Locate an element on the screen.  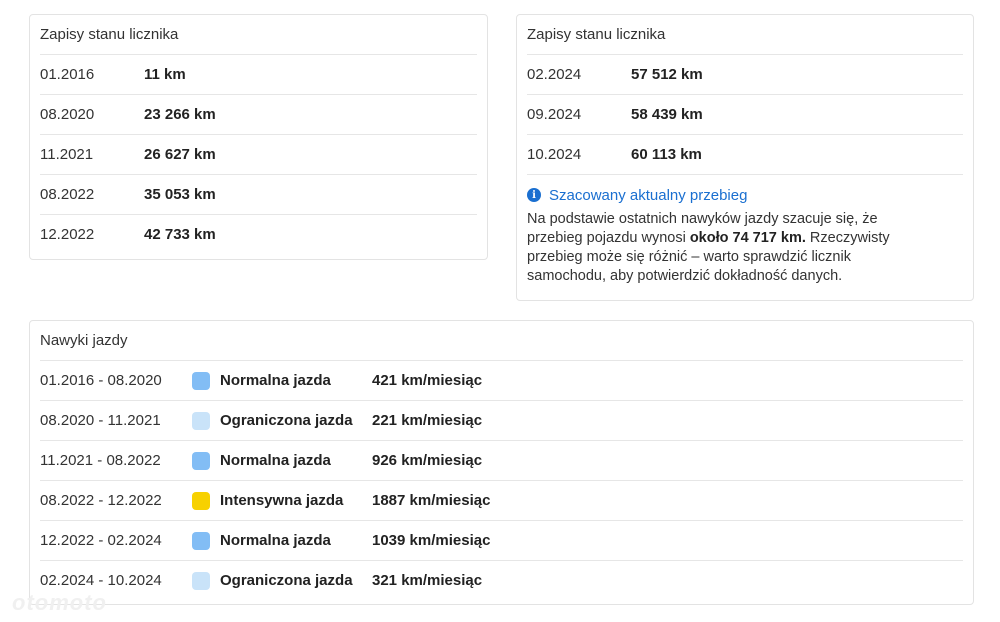
card-title: Nawyki jazdy is located at coordinates (84, 340).